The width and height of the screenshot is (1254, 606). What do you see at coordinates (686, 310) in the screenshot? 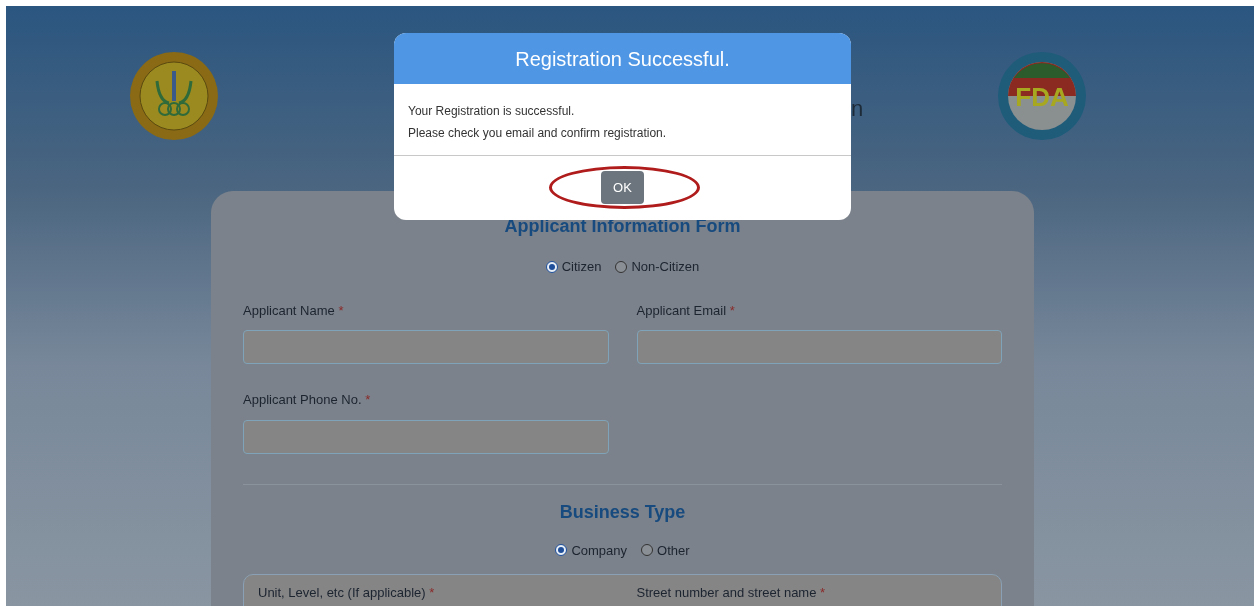
I see `field-label: Applicant Email *` at bounding box center [686, 310].